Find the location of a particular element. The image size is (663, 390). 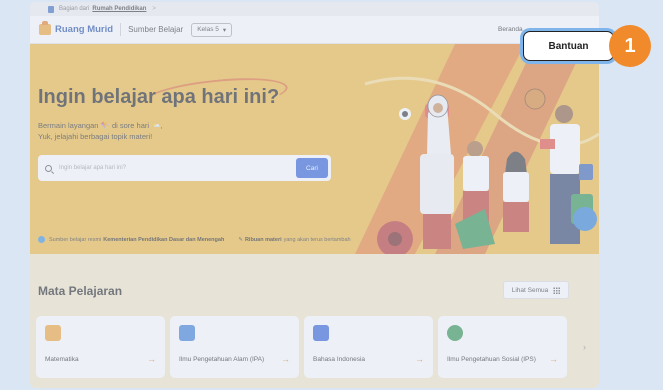

step-badge: 1 is located at coordinates (630, 46).